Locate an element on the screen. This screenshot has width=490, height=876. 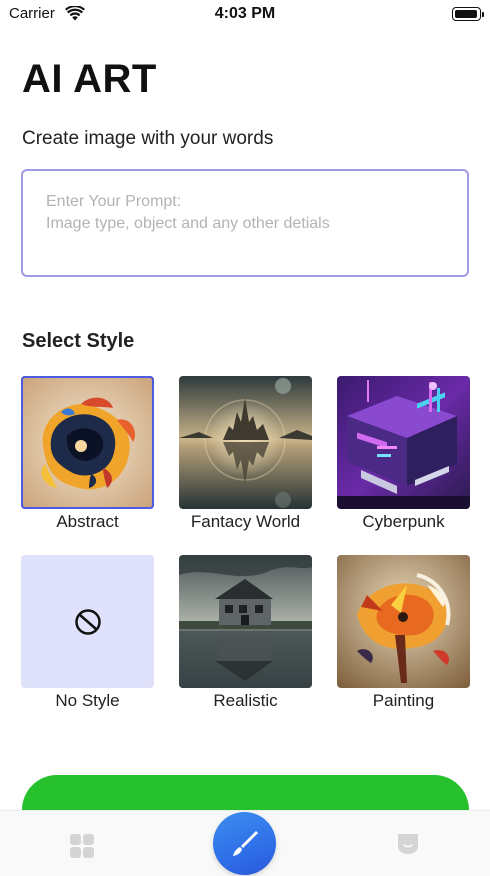
cup-icon is located at coordinates (408, 846).